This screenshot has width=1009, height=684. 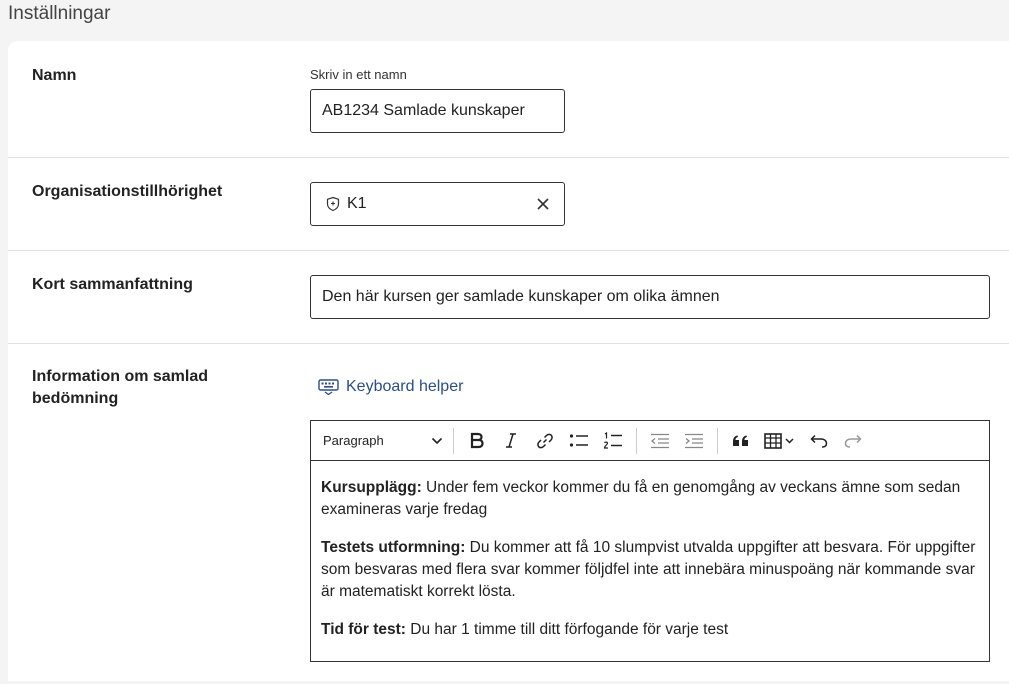 I want to click on numbered-list-icon, so click(x=612, y=440).